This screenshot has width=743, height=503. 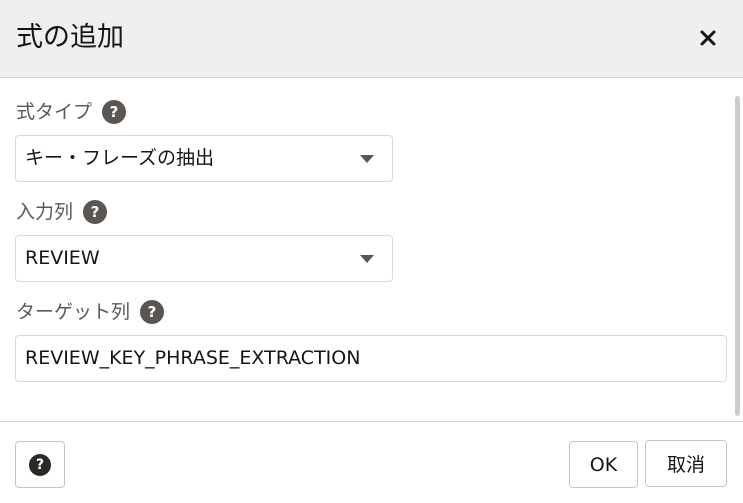 What do you see at coordinates (152, 312) in the screenshot?
I see `target-column-help-icon: ?` at bounding box center [152, 312].